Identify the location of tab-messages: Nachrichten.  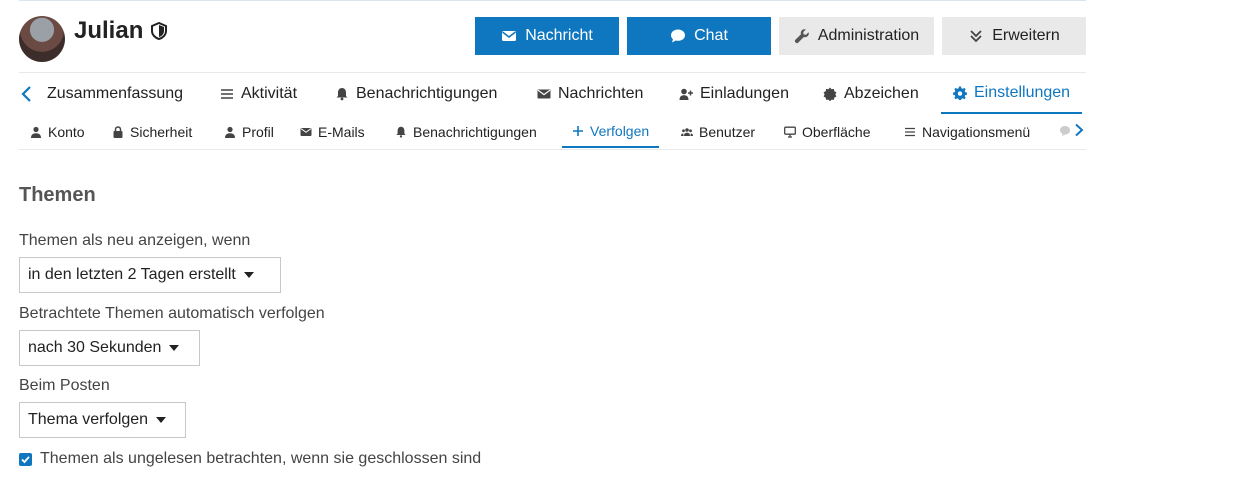
(590, 93).